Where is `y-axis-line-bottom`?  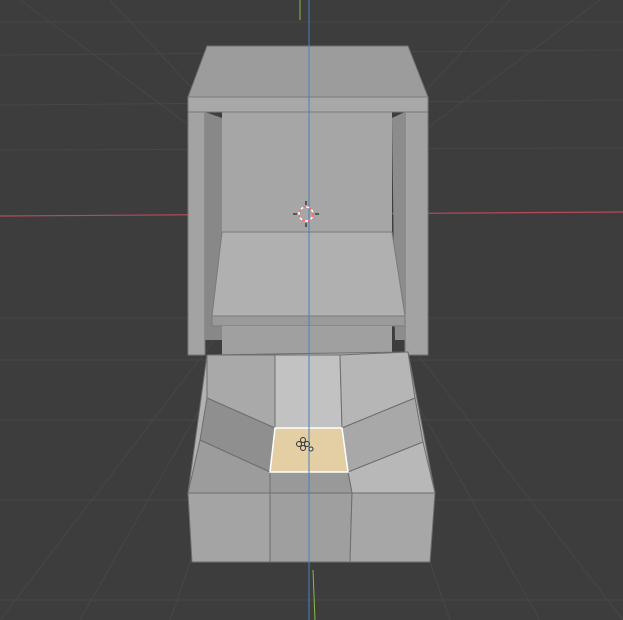
y-axis-line-bottom is located at coordinates (314, 594).